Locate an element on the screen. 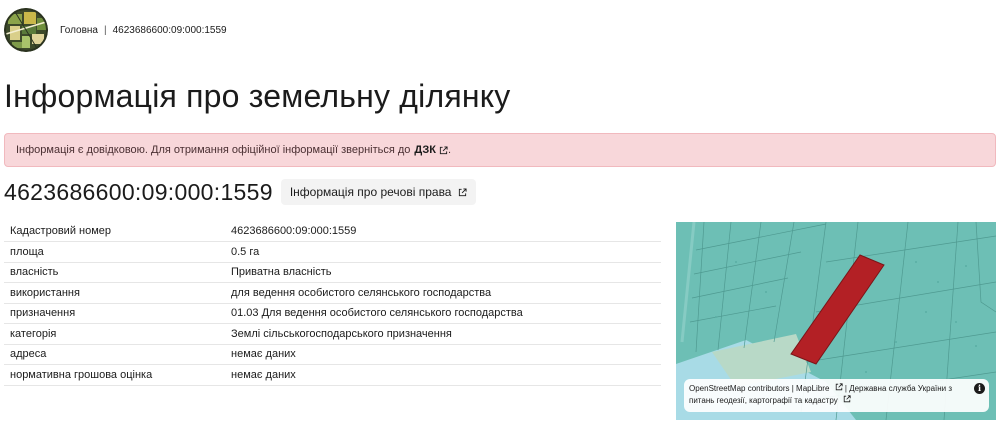 The height and width of the screenshot is (432, 1000). dzk-link: ДЗК is located at coordinates (431, 150).